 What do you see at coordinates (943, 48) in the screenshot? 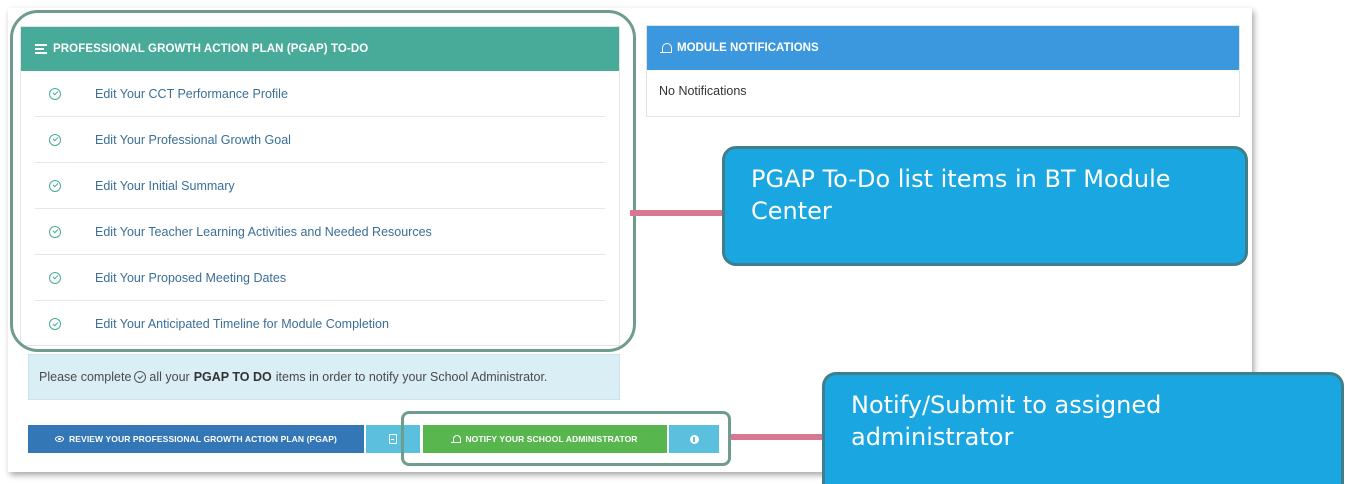
I see `notifications-header: MODULE NOTIFICATIONS` at bounding box center [943, 48].